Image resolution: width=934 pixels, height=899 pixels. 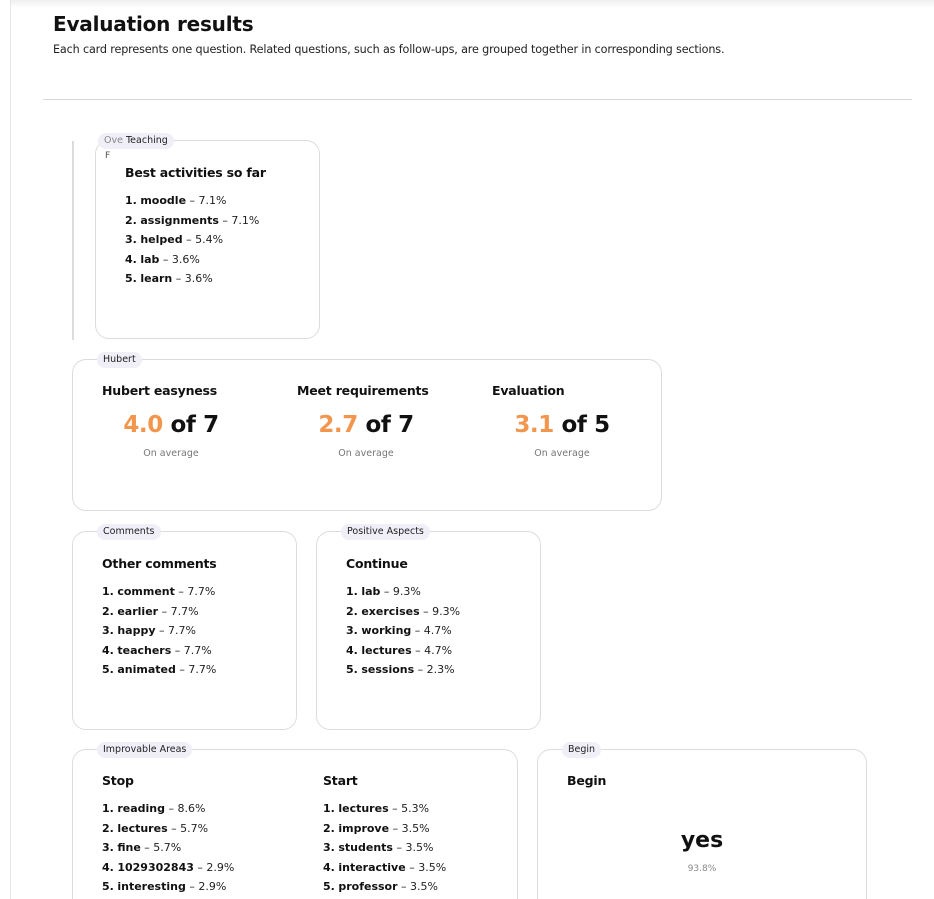 I want to click on metric-title: Hubert easyness, so click(x=160, y=390).